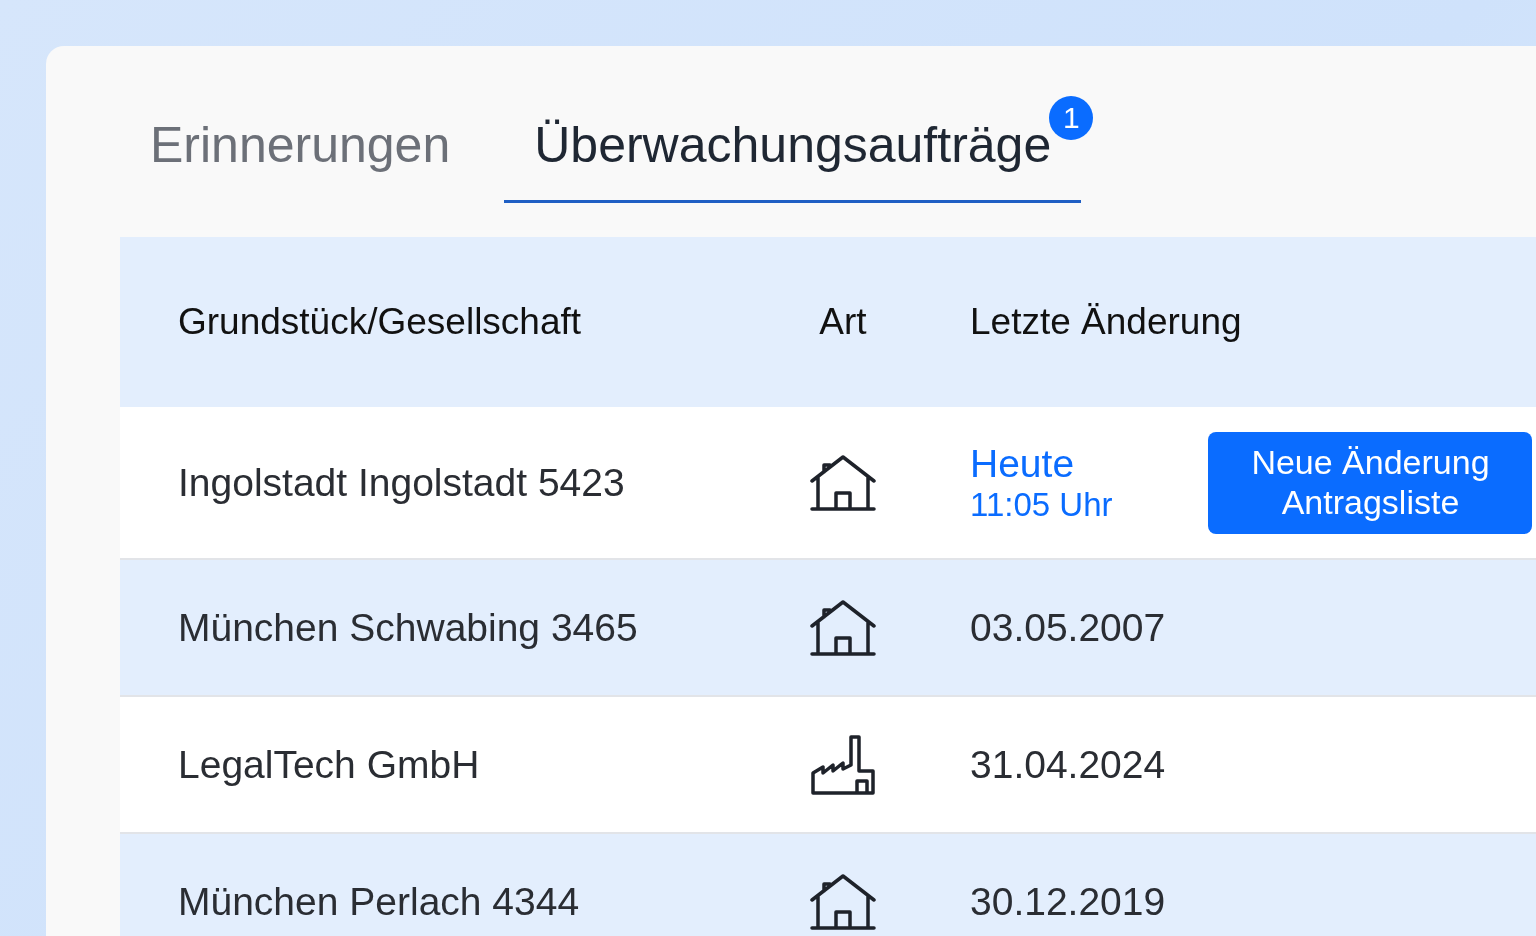 Image resolution: width=1536 pixels, height=936 pixels. Describe the element at coordinates (408, 627) in the screenshot. I see `table-cell-text: München Schwabing 3465` at that location.